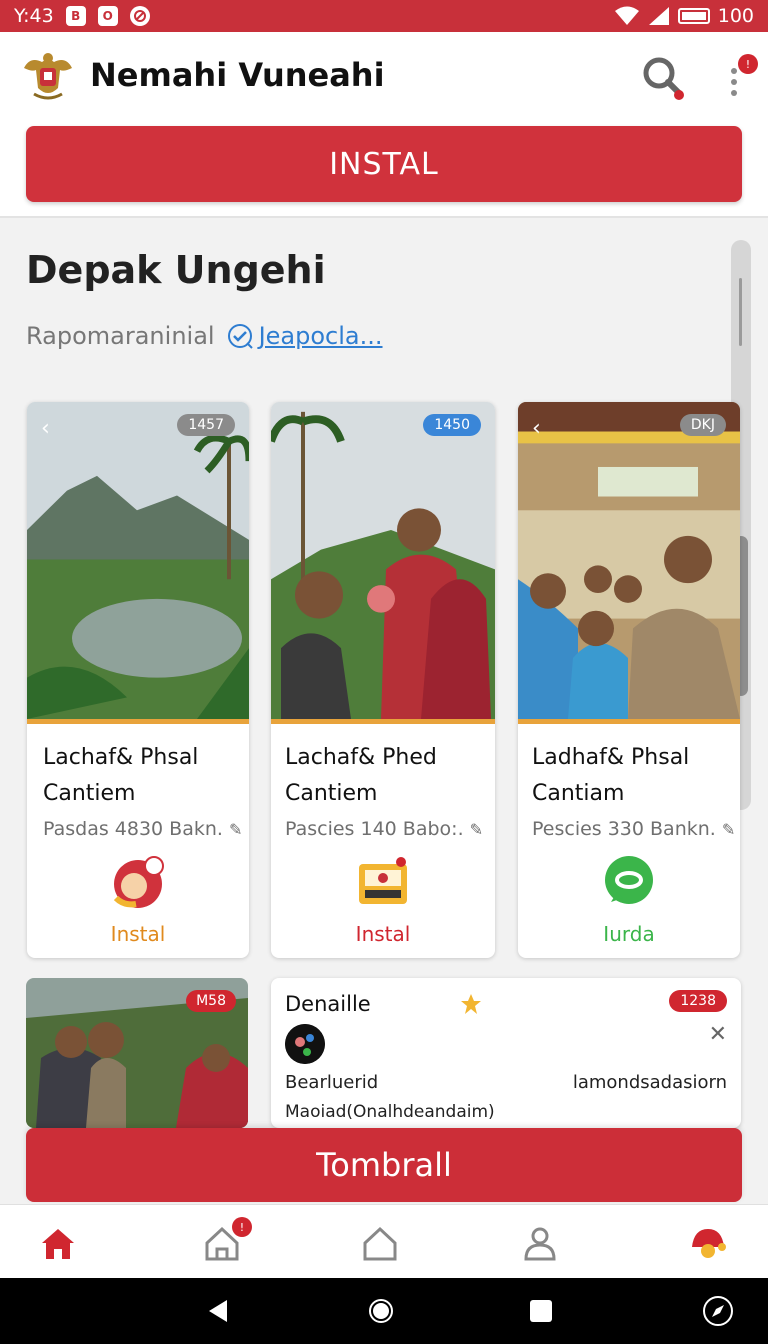 The width and height of the screenshot is (768, 1344). Describe the element at coordinates (693, 16) in the screenshot. I see `battery-icon` at that location.